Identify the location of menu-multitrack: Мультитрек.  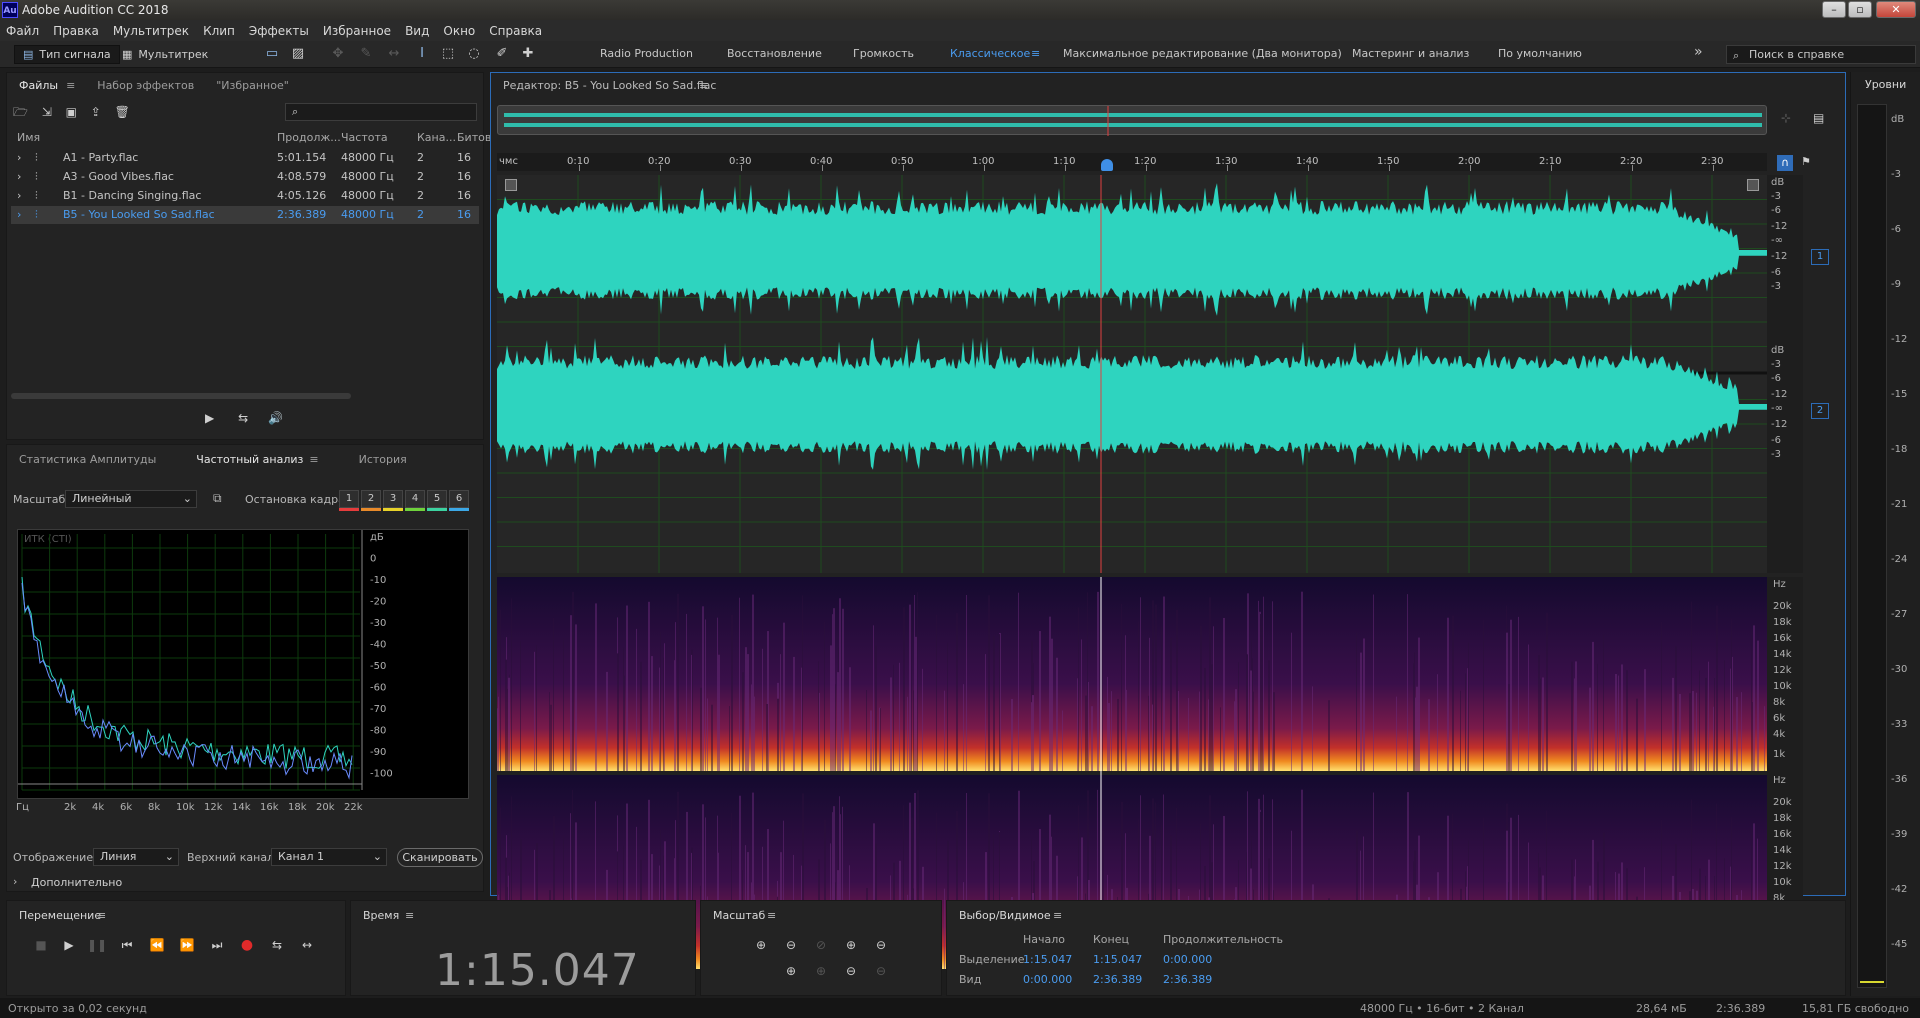
(151, 31).